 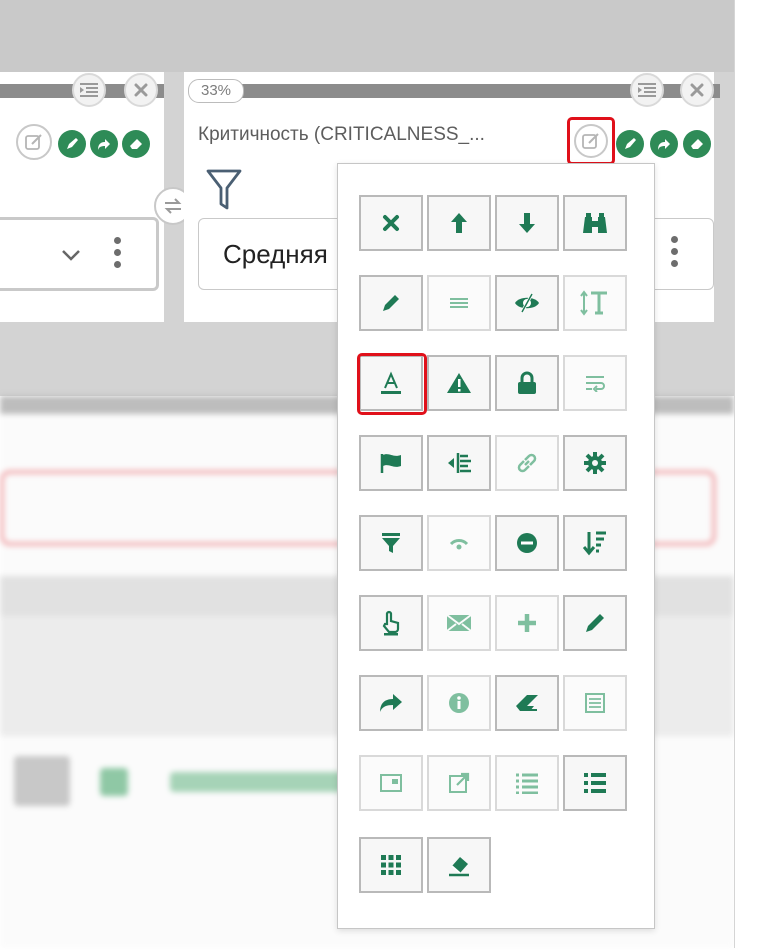 I want to click on icon-option-list-lines, so click(x=459, y=303).